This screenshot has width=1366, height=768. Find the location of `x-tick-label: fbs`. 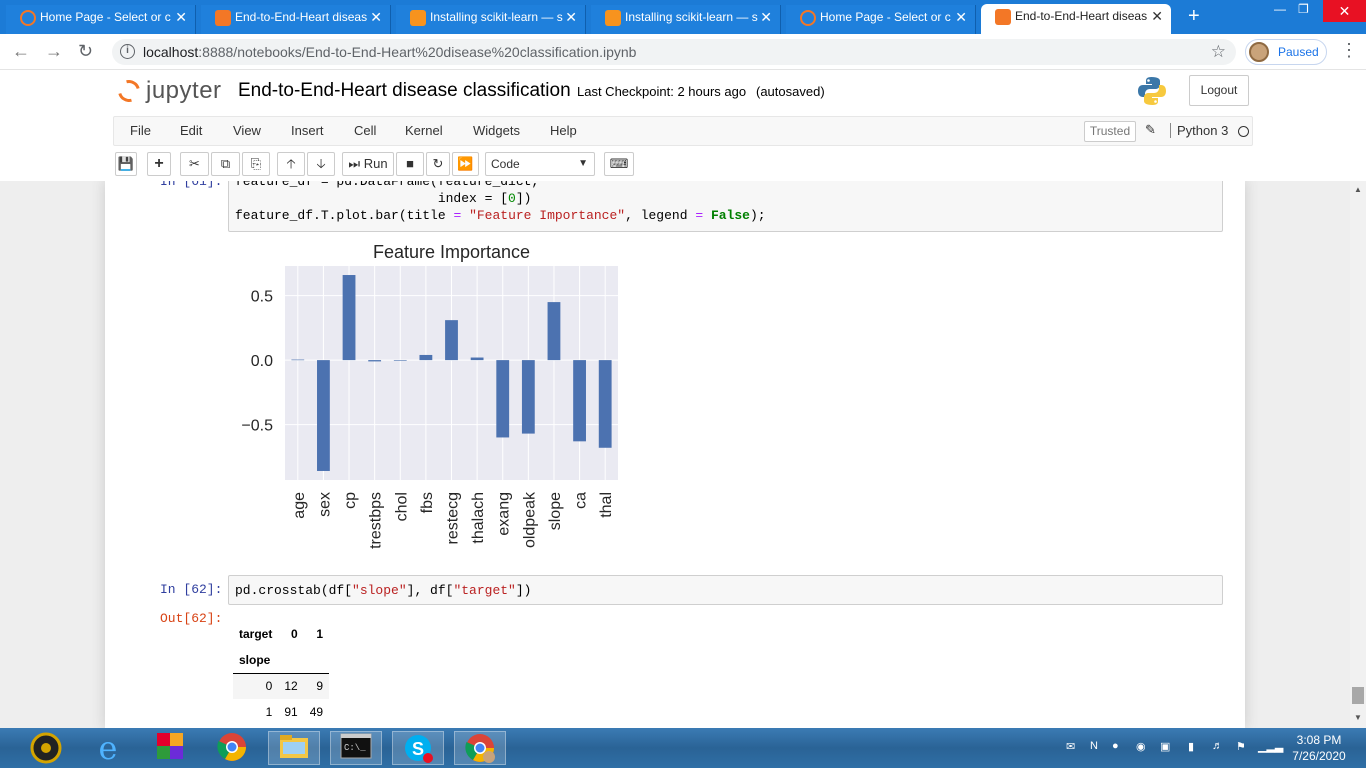

x-tick-label: fbs is located at coordinates (427, 502).